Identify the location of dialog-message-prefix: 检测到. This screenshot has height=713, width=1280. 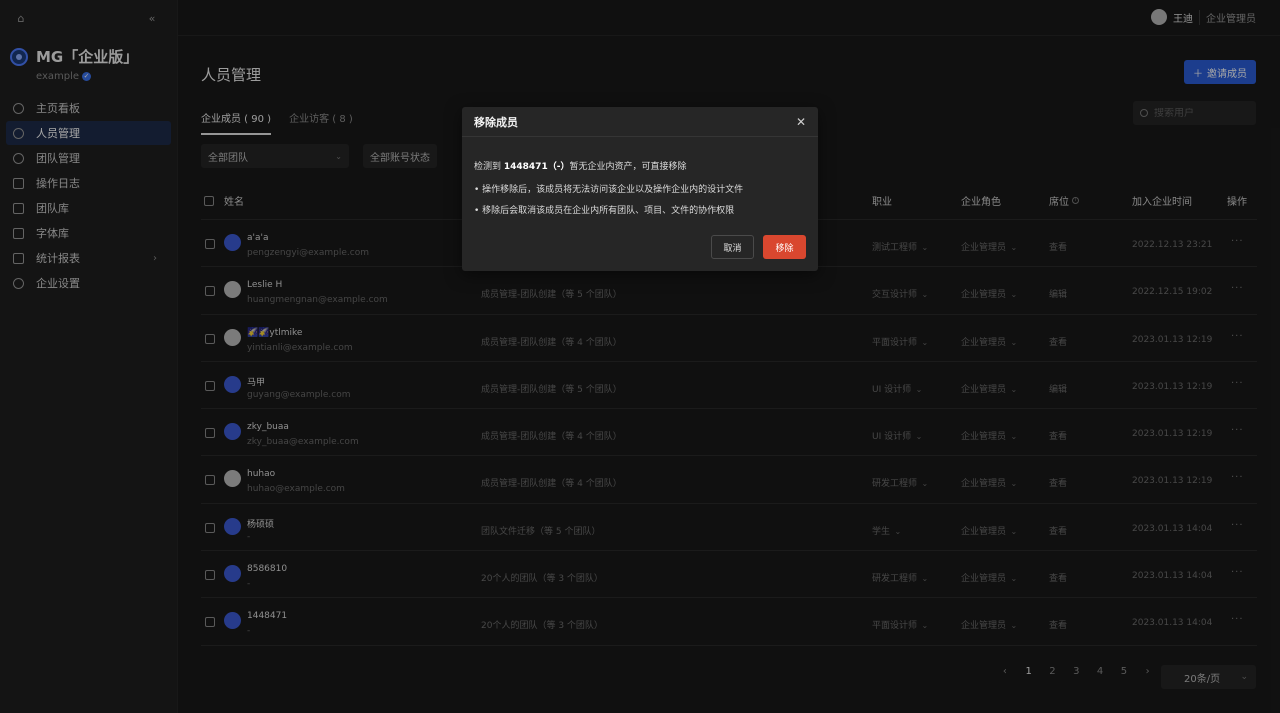
(489, 167).